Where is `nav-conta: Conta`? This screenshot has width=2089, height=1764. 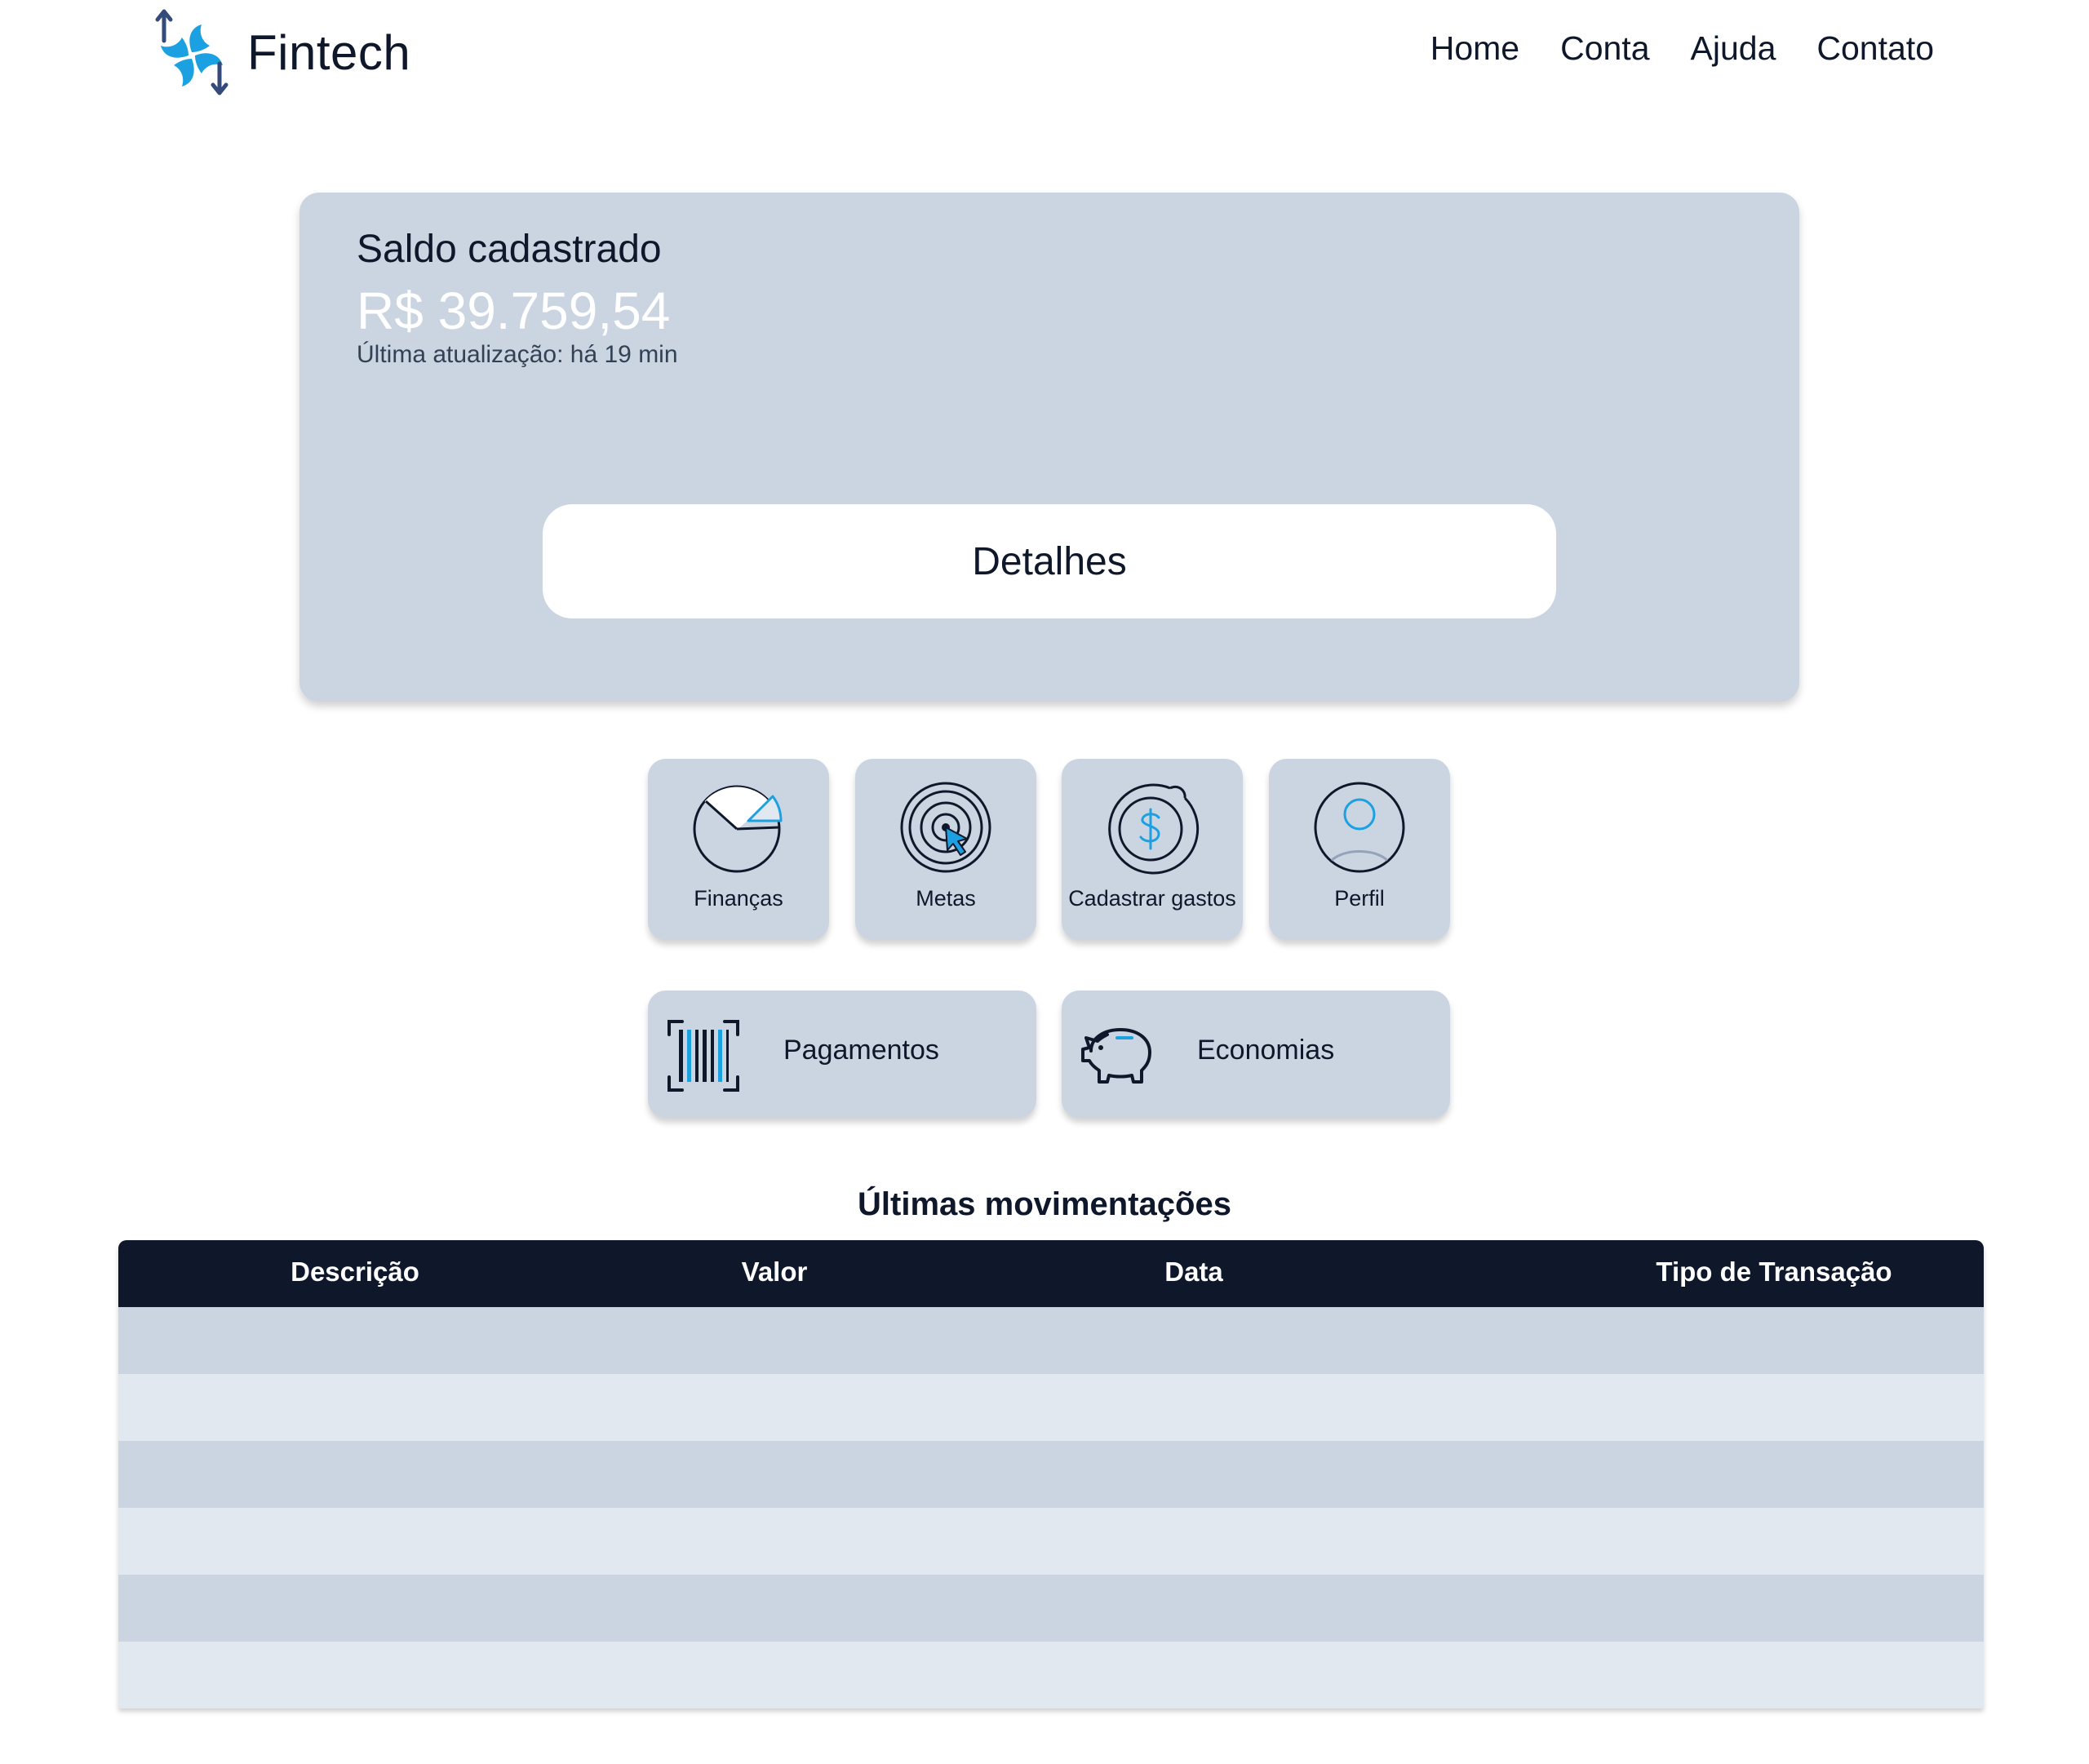 nav-conta: Conta is located at coordinates (1604, 48).